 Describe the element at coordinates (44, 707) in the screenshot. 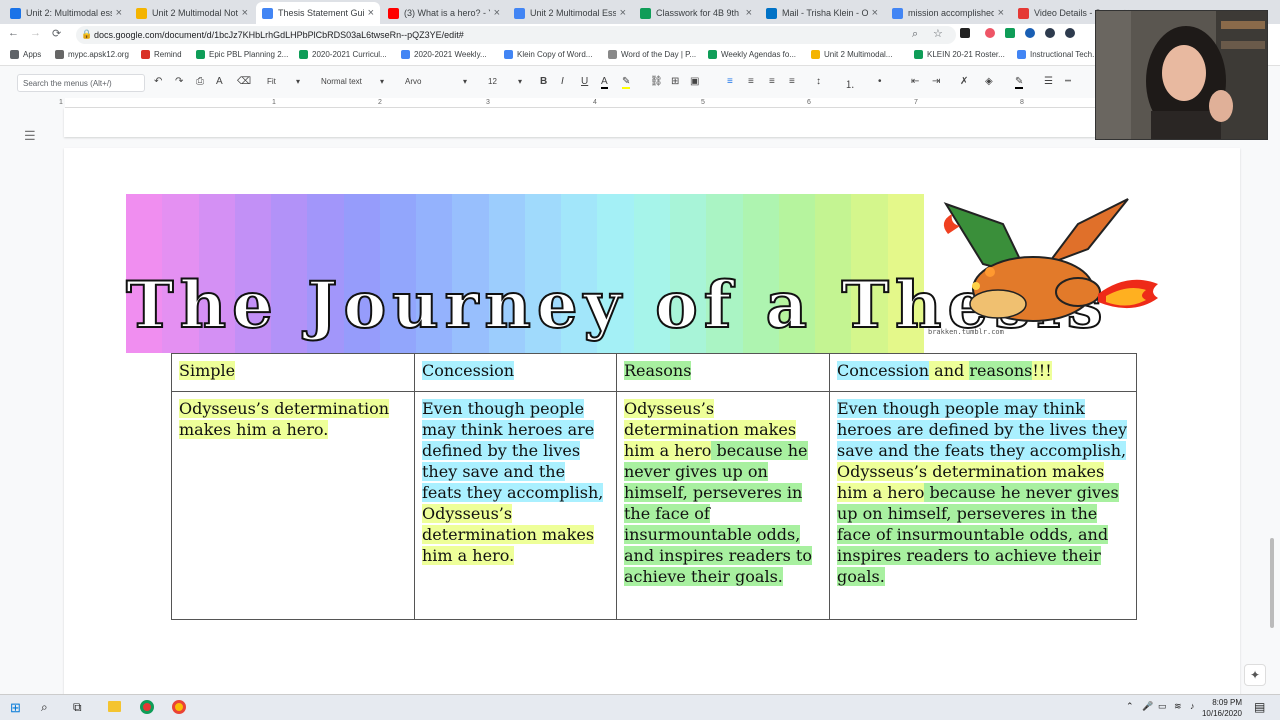

I see `search-icon: ⌕` at that location.